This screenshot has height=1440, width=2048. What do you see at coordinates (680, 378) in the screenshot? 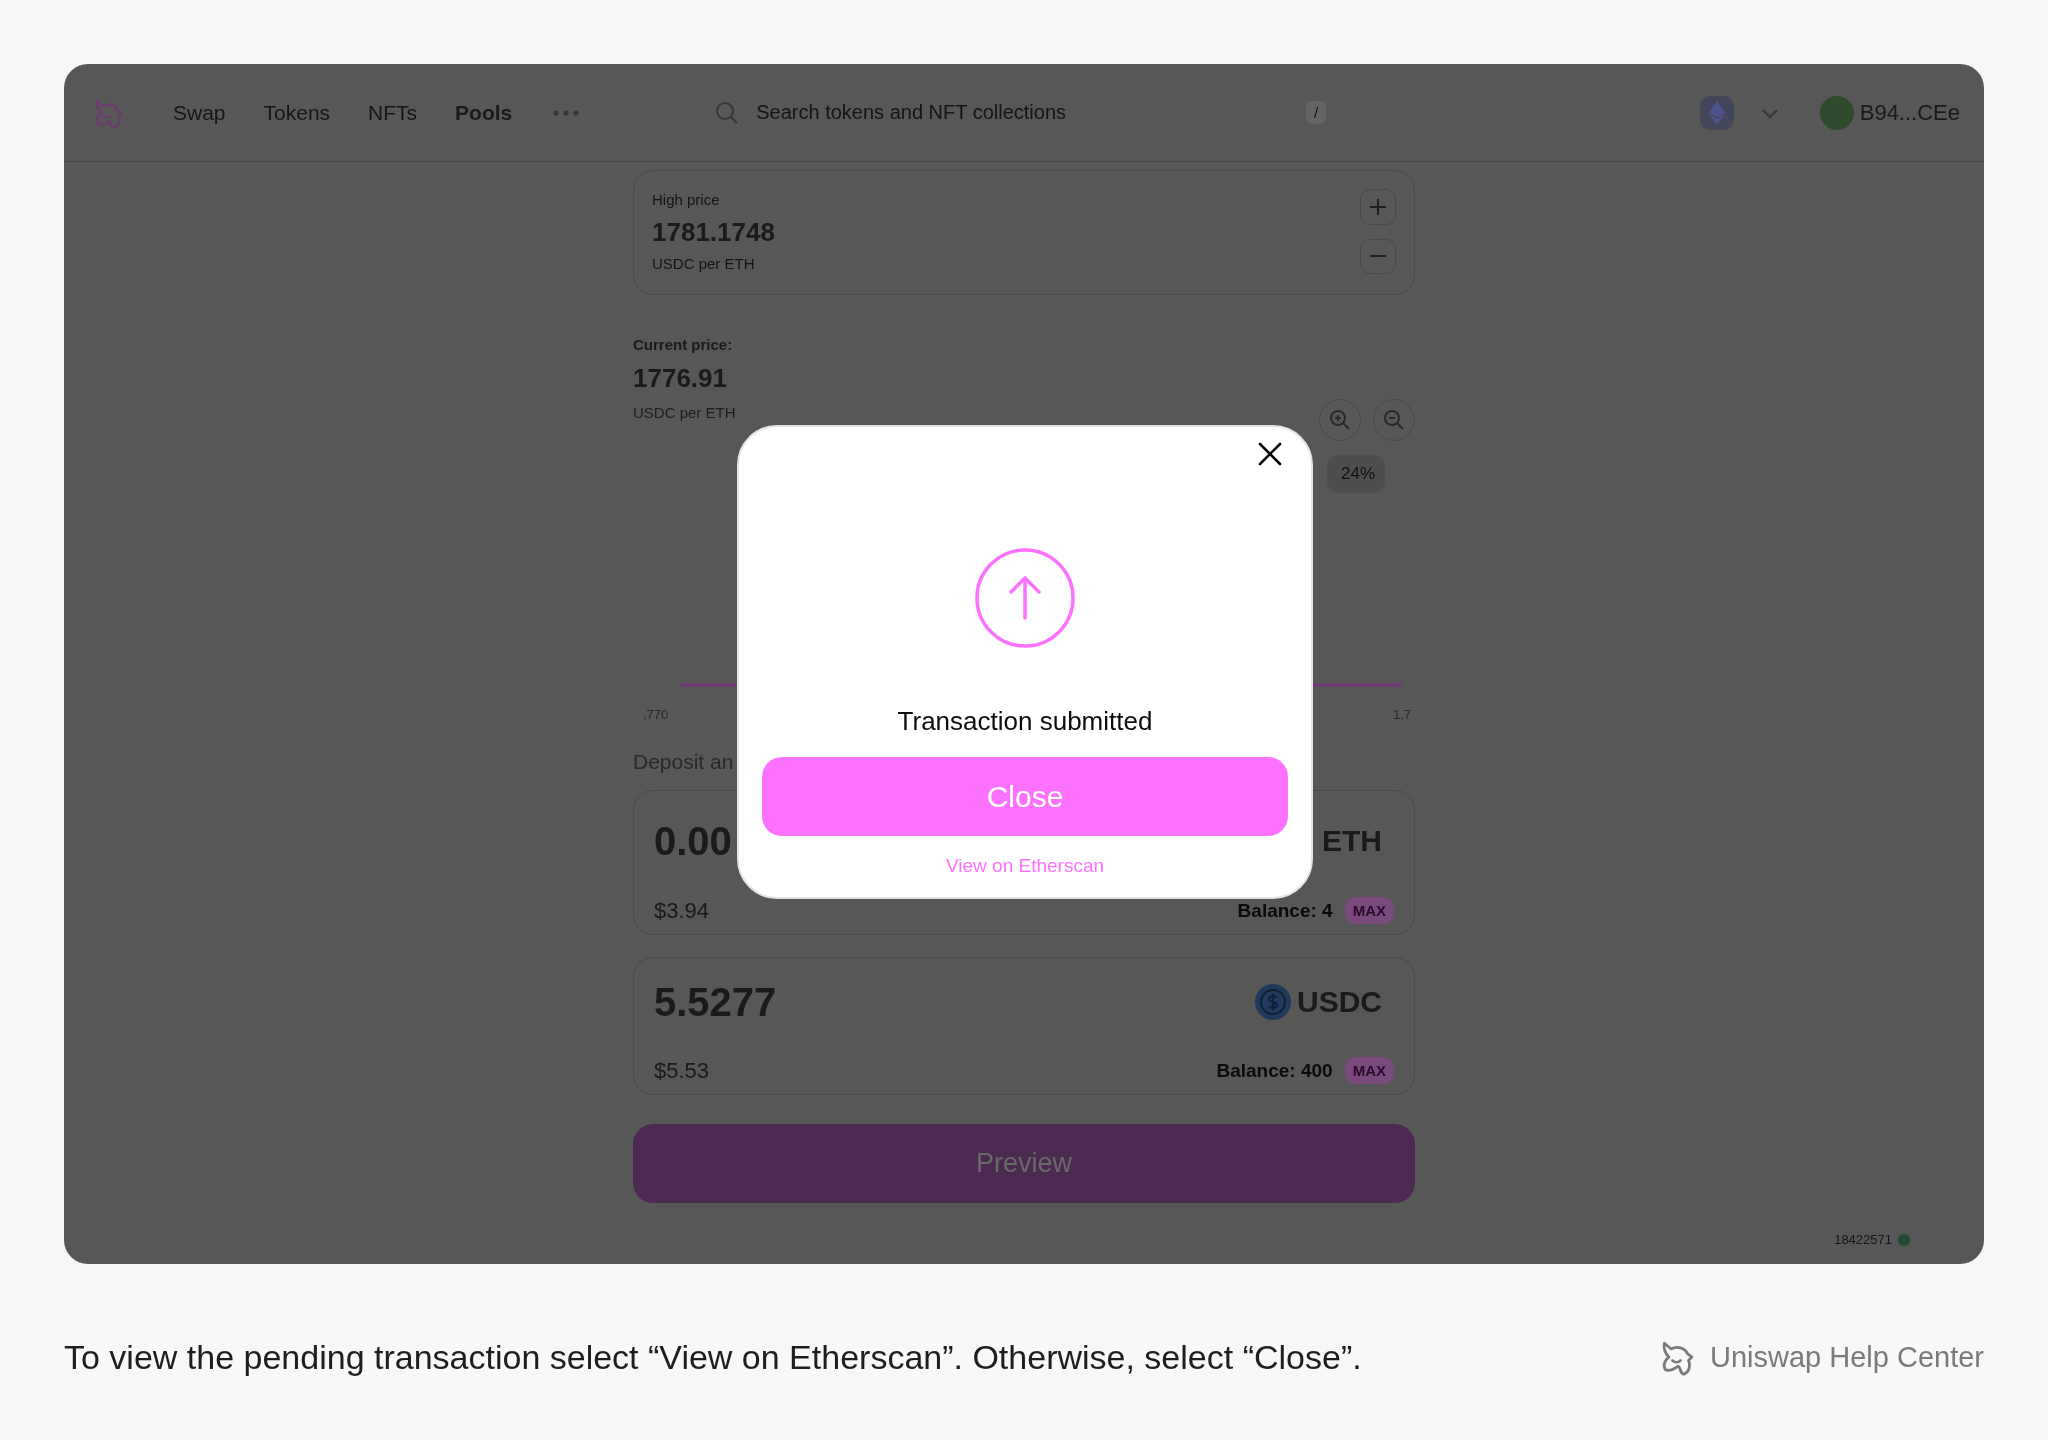
I see `current-price-value: 1776.91` at bounding box center [680, 378].